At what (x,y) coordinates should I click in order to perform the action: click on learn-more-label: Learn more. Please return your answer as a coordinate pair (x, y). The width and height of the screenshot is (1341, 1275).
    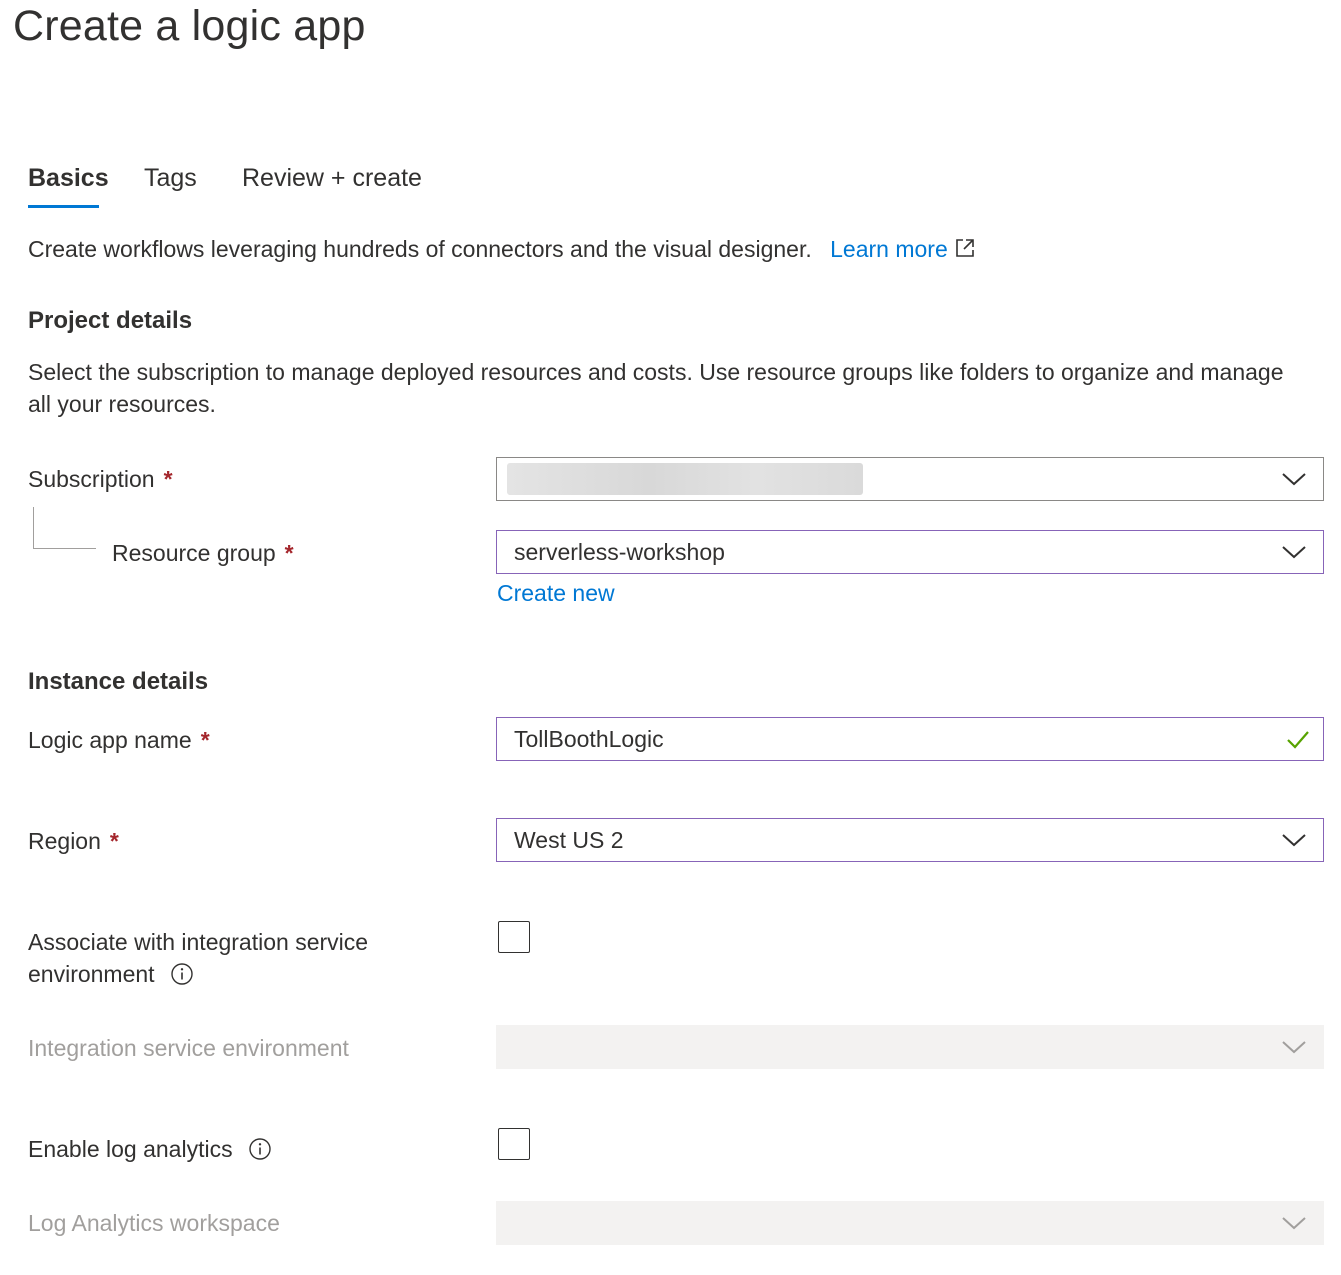
    Looking at the image, I should click on (889, 249).